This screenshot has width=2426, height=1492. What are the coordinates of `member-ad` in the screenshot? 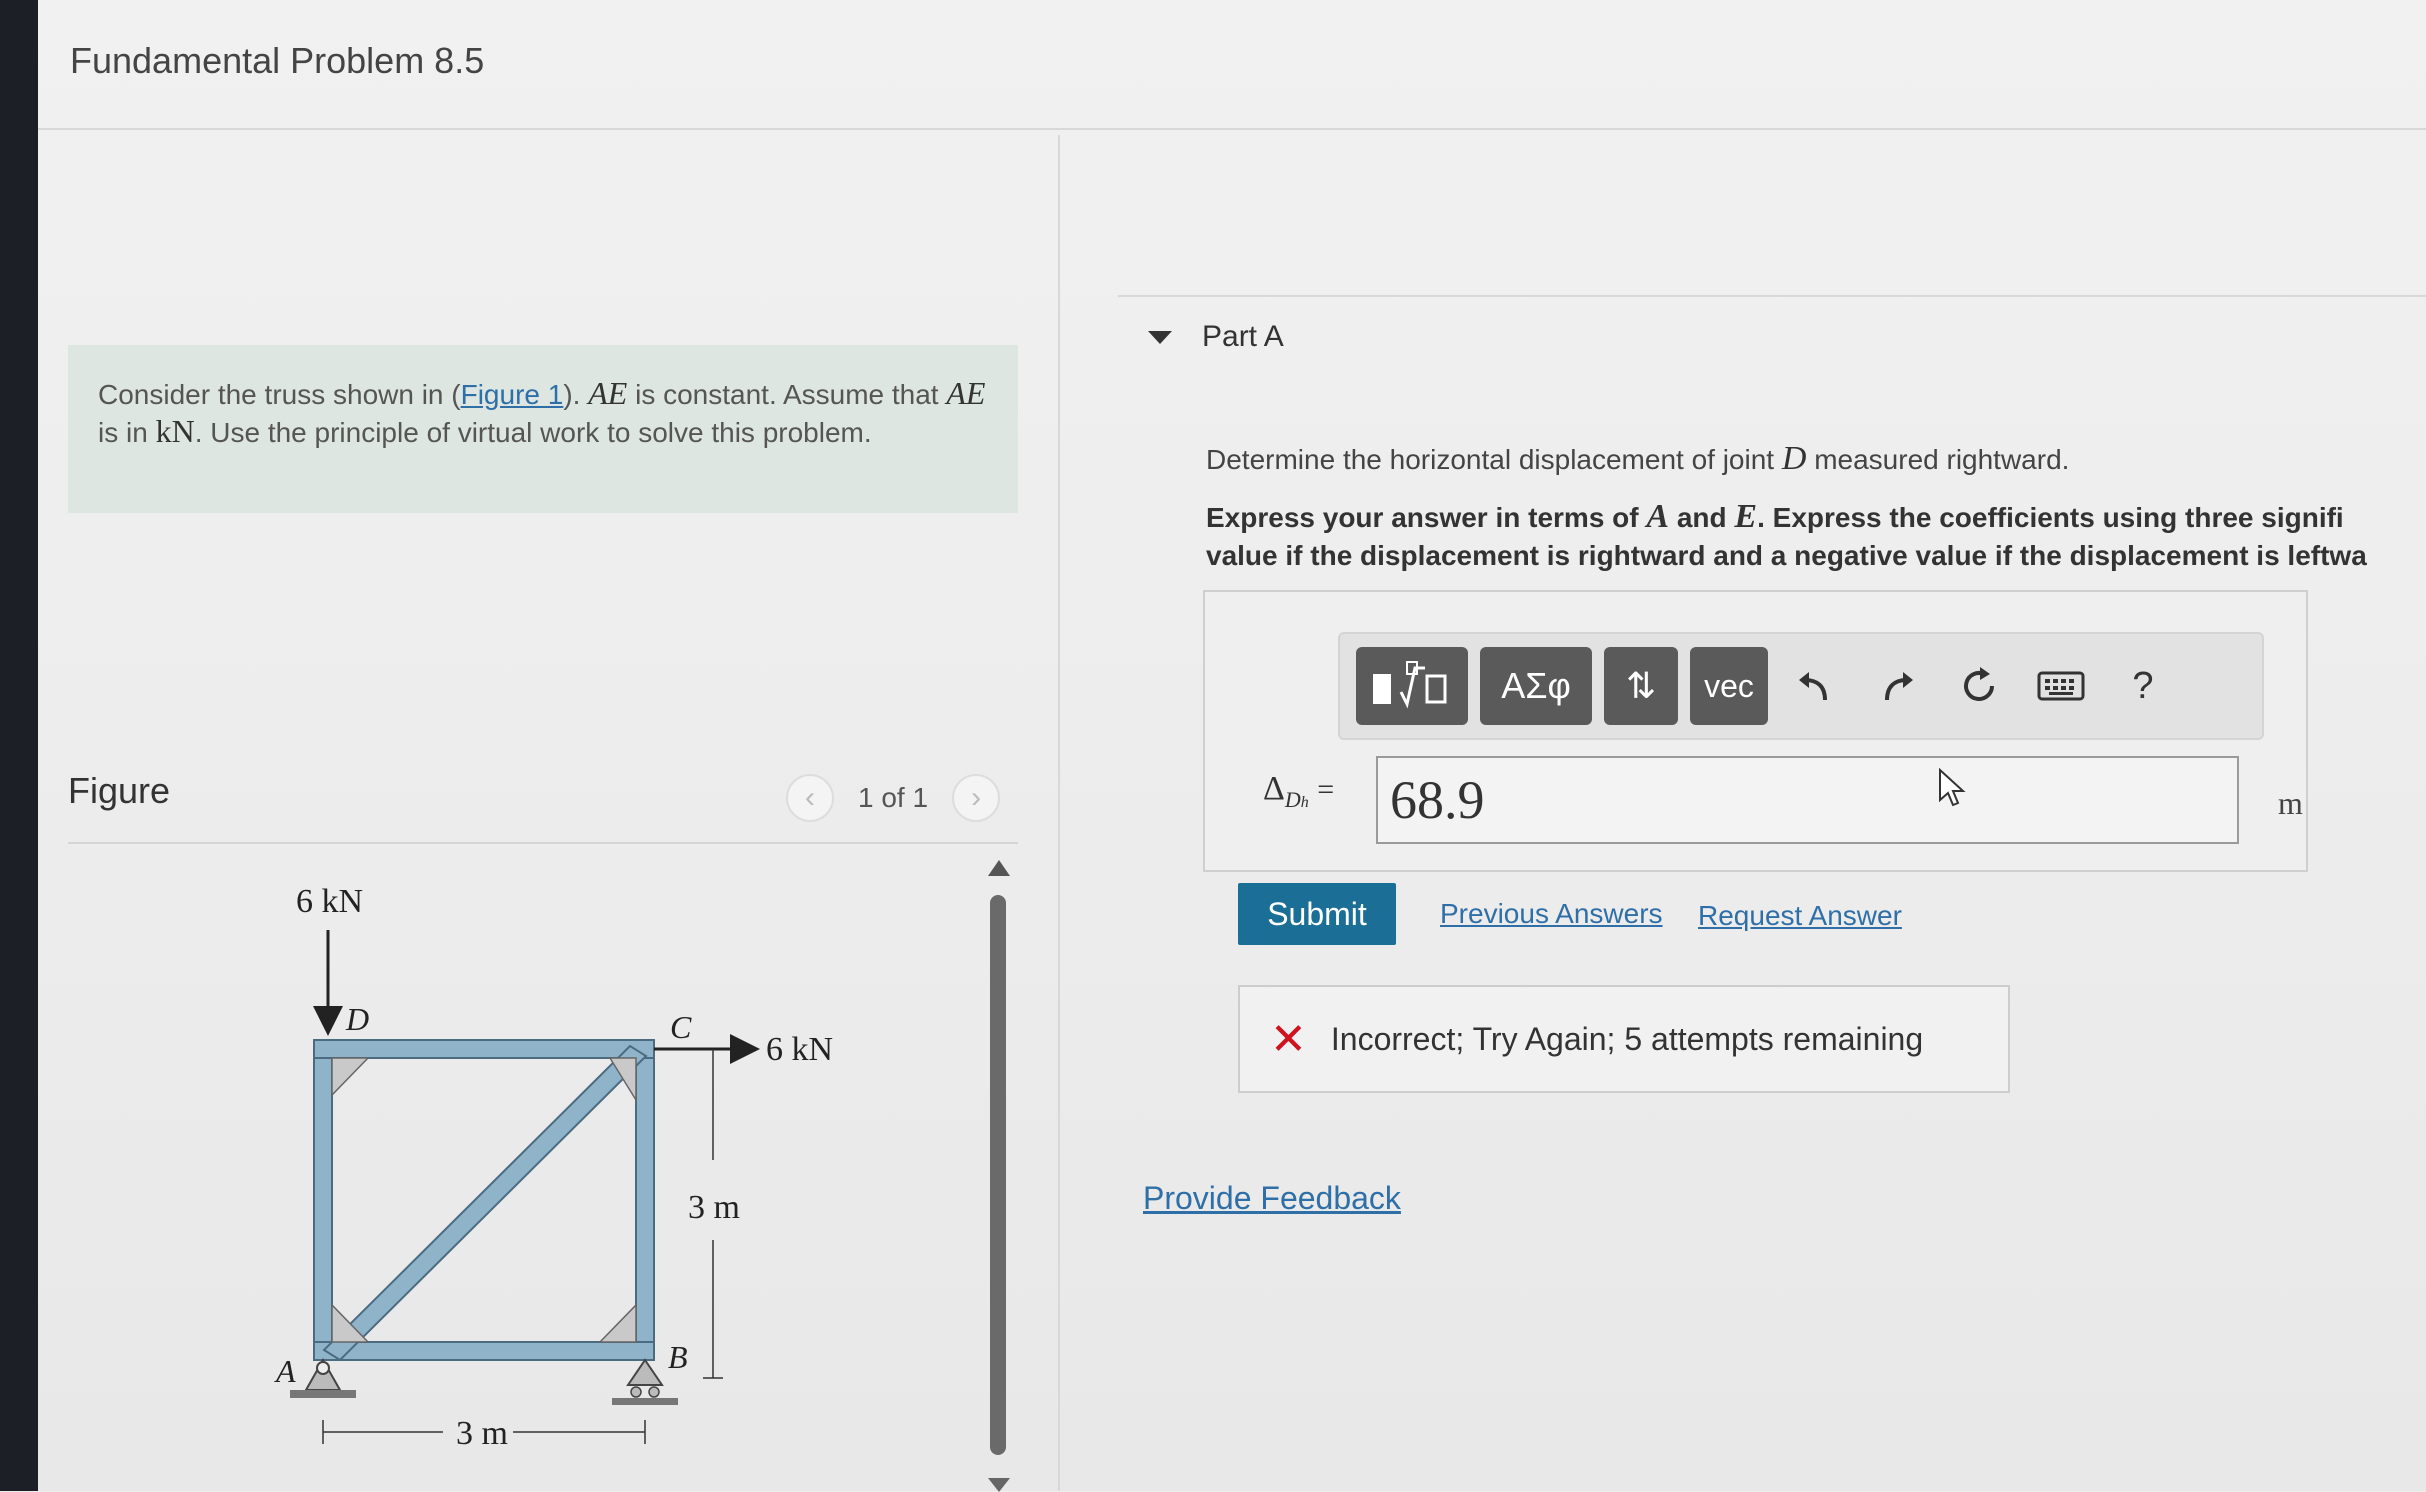 It's located at (323, 1200).